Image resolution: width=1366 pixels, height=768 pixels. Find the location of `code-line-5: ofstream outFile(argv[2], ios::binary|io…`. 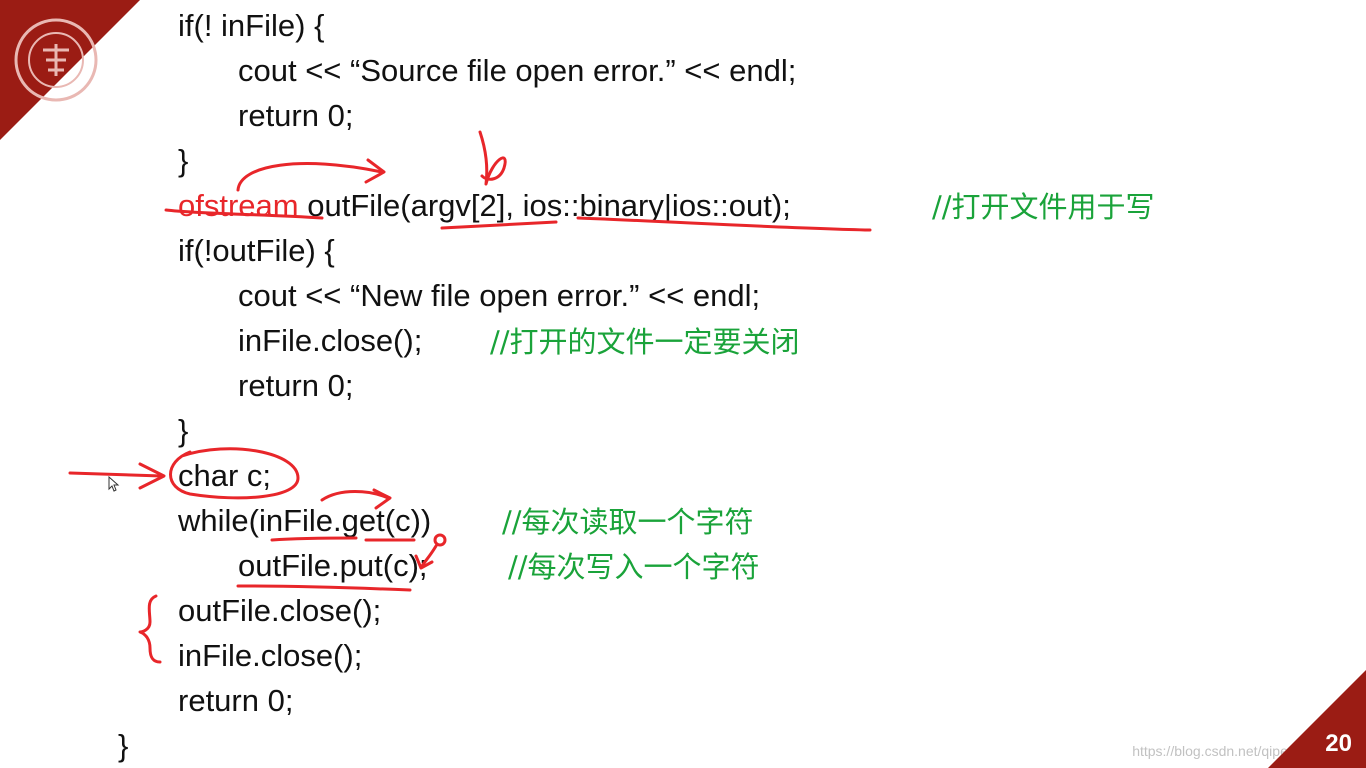

code-line-5: ofstream outFile(argv[2], ios::binary|io… is located at coordinates (484, 206).